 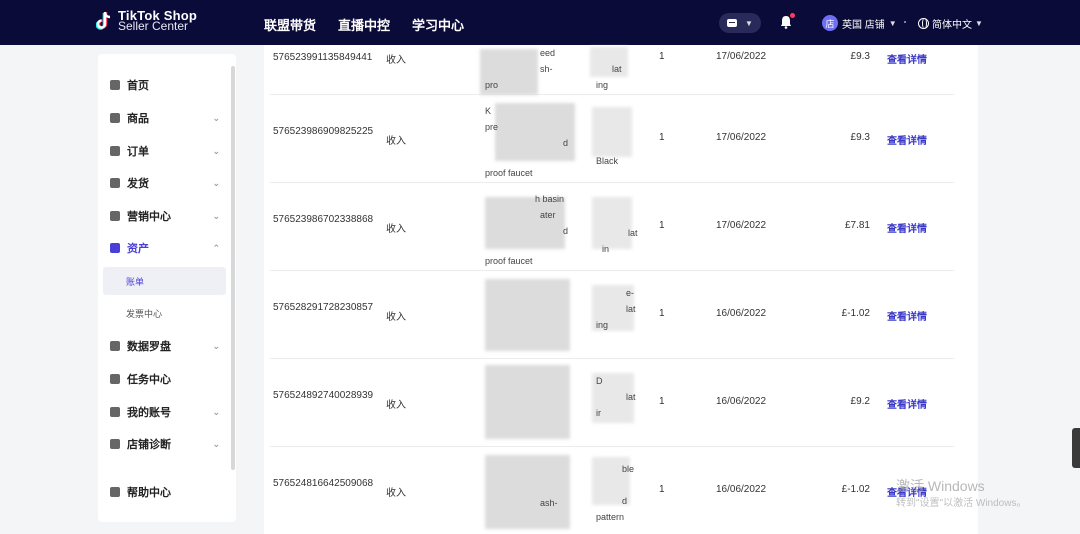 What do you see at coordinates (165, 216) in the screenshot?
I see `sidebar-item-marketing: 营销中心 ⌄` at bounding box center [165, 216].